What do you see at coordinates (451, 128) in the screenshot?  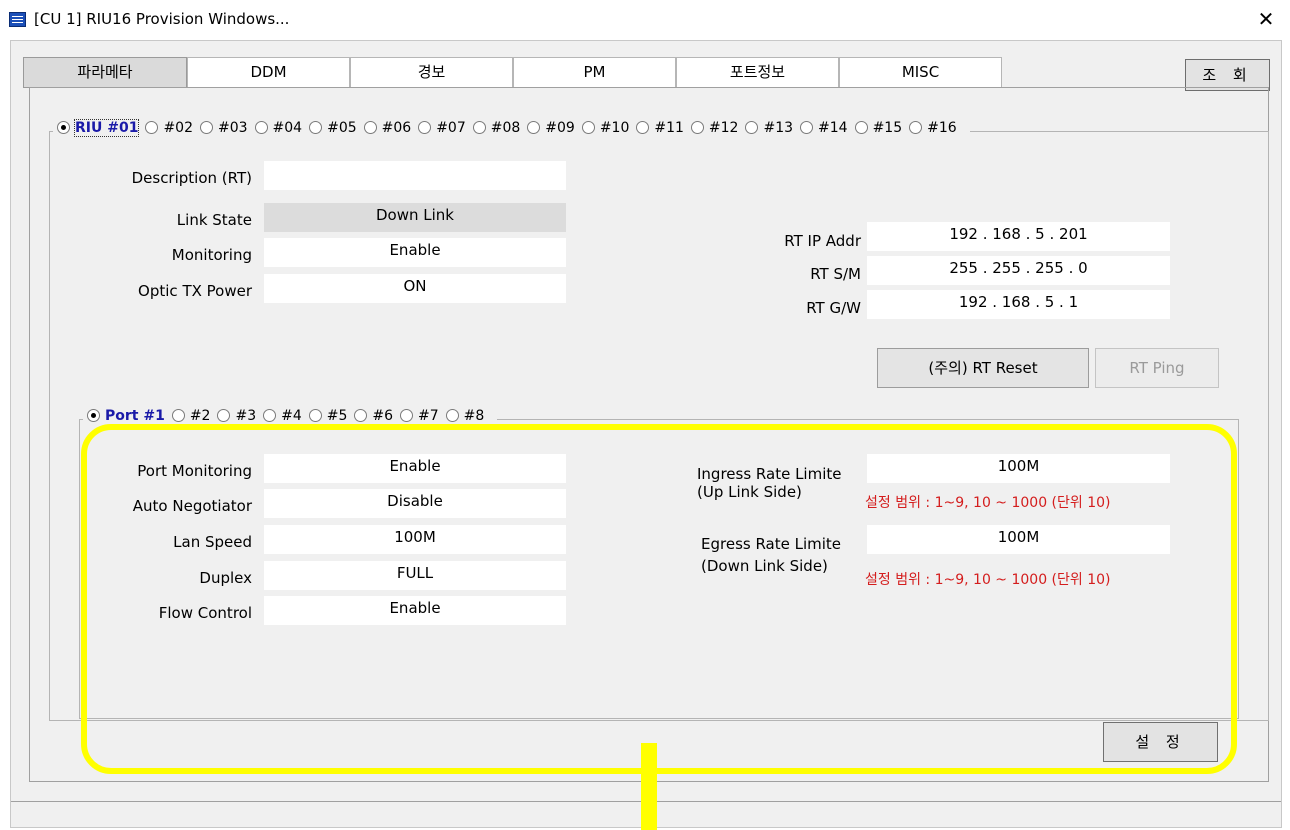 I see `riu-radio-label: #07` at bounding box center [451, 128].